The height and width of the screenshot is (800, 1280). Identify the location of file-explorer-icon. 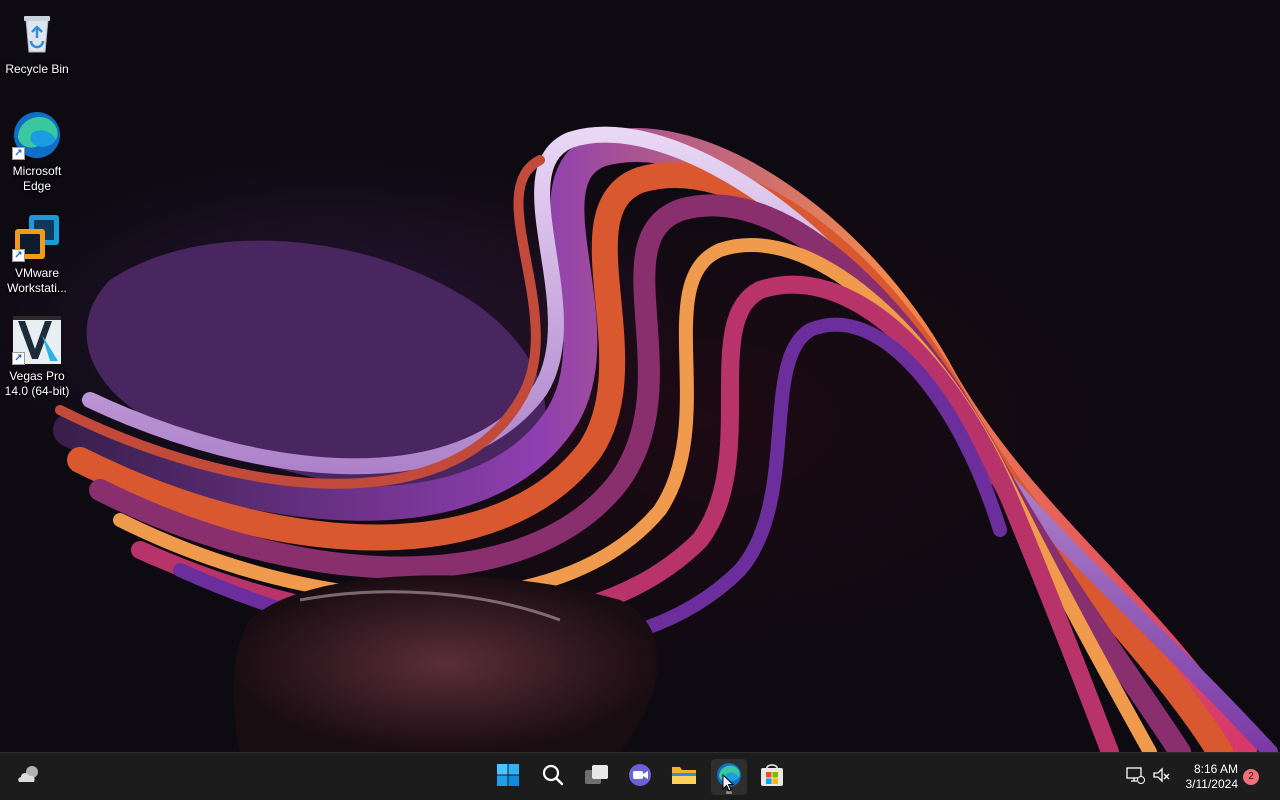
(684, 777).